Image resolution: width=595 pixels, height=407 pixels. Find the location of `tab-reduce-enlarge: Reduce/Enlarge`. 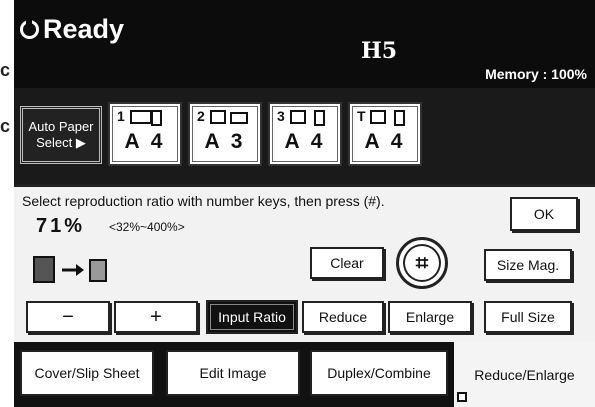

tab-reduce-enlarge: Reduce/Enlarge is located at coordinates (524, 374).